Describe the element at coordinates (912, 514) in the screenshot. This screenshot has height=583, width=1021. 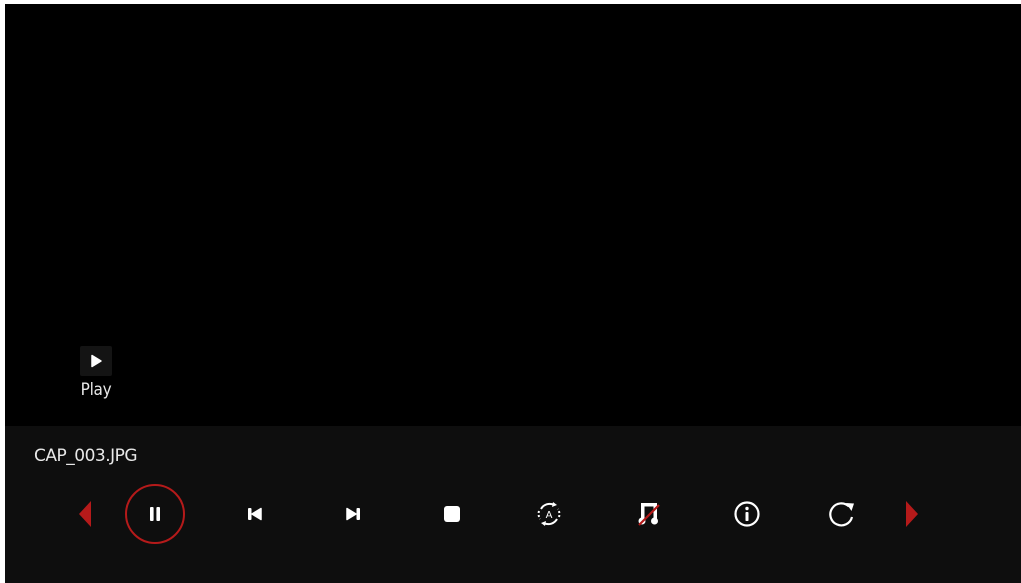
I see `triangle-right-icon` at that location.